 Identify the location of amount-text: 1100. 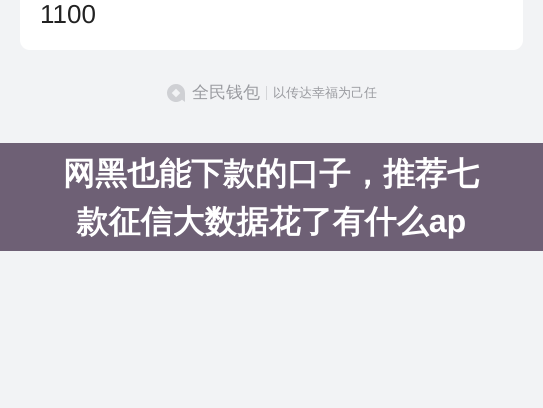
(68, 14).